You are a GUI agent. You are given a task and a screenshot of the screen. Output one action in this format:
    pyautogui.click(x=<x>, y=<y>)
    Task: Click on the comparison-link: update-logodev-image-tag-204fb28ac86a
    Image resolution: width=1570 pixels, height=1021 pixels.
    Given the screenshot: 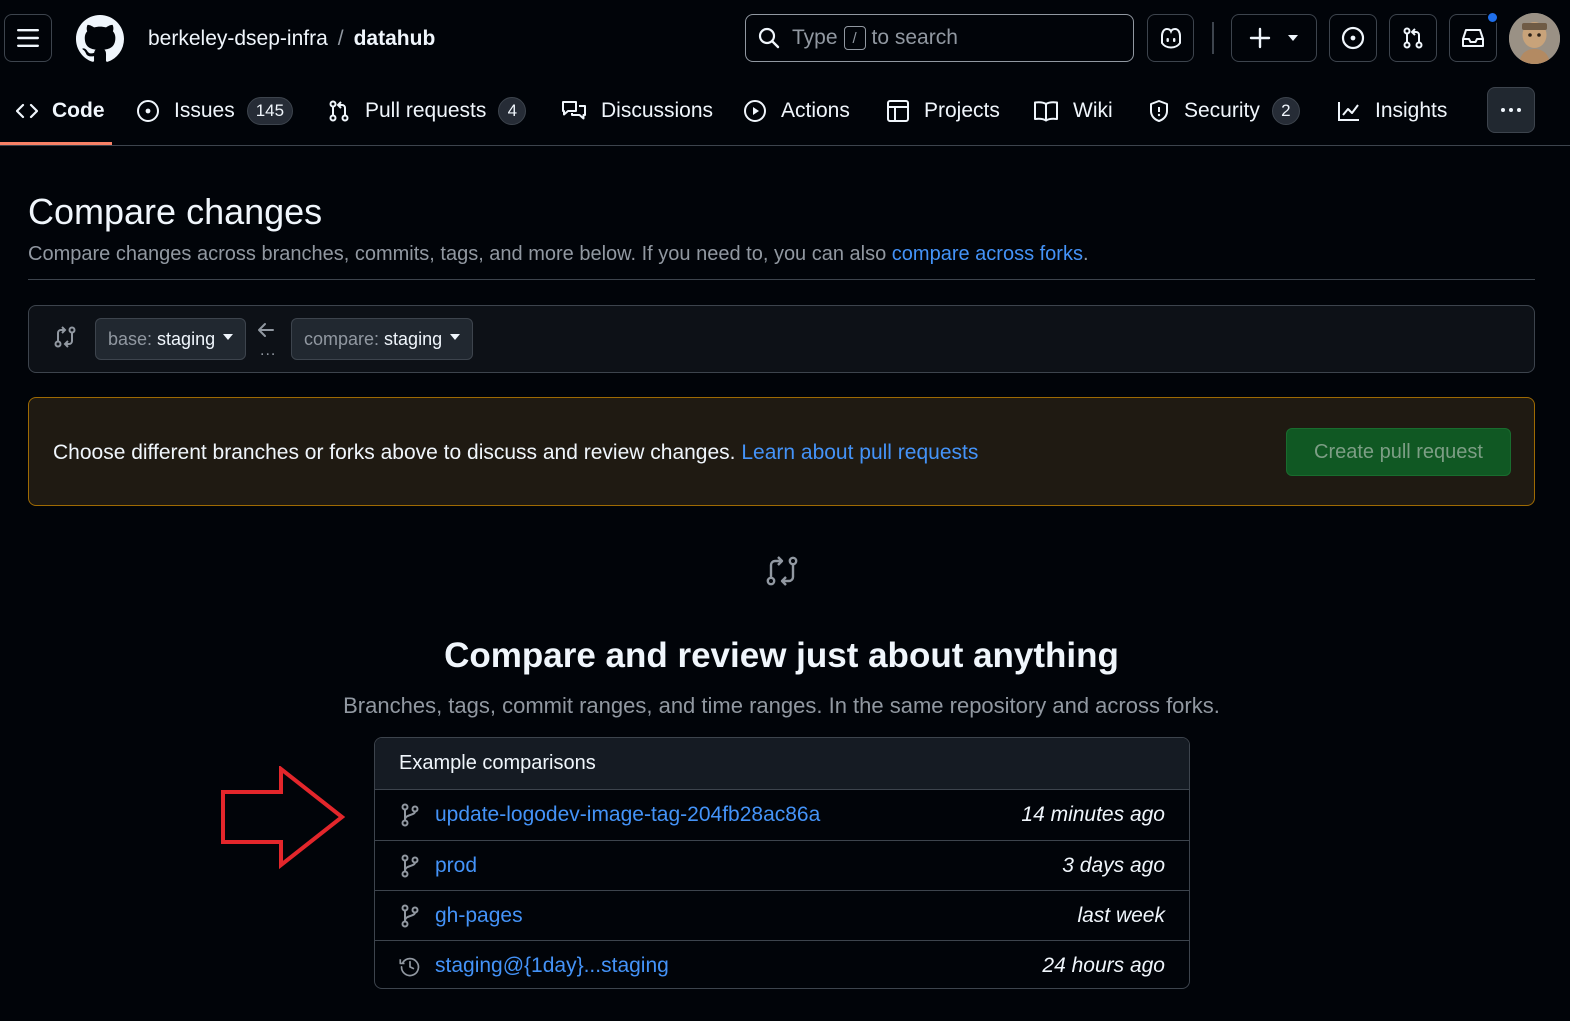 What is the action you would take?
    pyautogui.click(x=728, y=815)
    